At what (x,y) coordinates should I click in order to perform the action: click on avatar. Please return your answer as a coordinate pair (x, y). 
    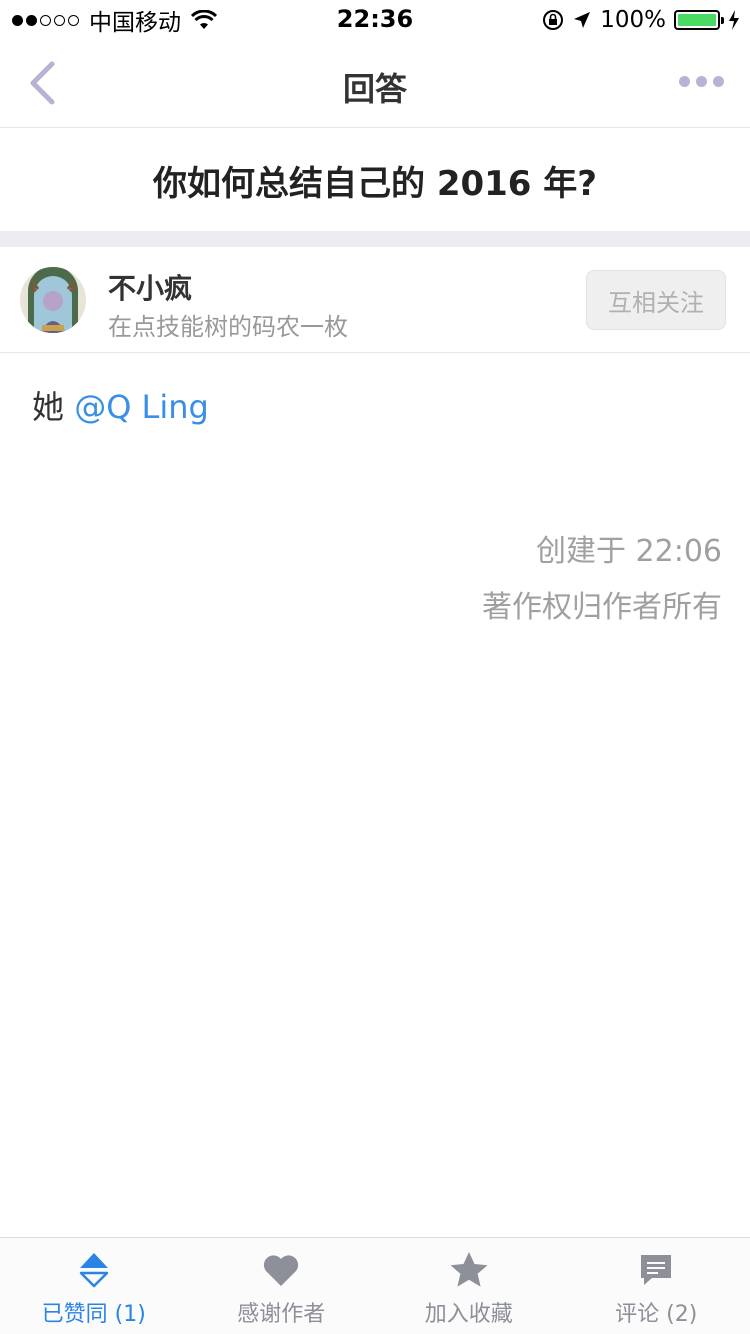
    Looking at the image, I should click on (53, 300).